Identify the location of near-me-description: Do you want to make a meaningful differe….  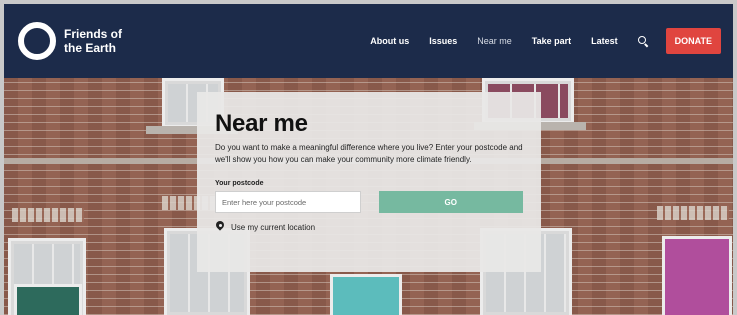
(369, 153).